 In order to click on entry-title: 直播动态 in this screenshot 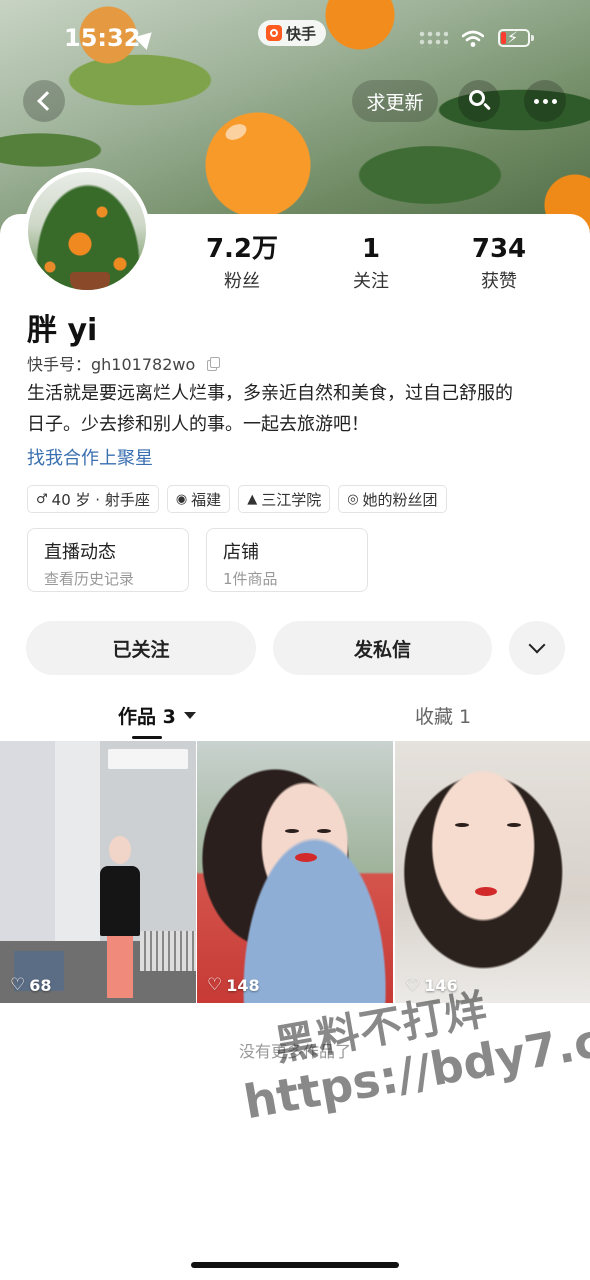, I will do `click(80, 552)`.